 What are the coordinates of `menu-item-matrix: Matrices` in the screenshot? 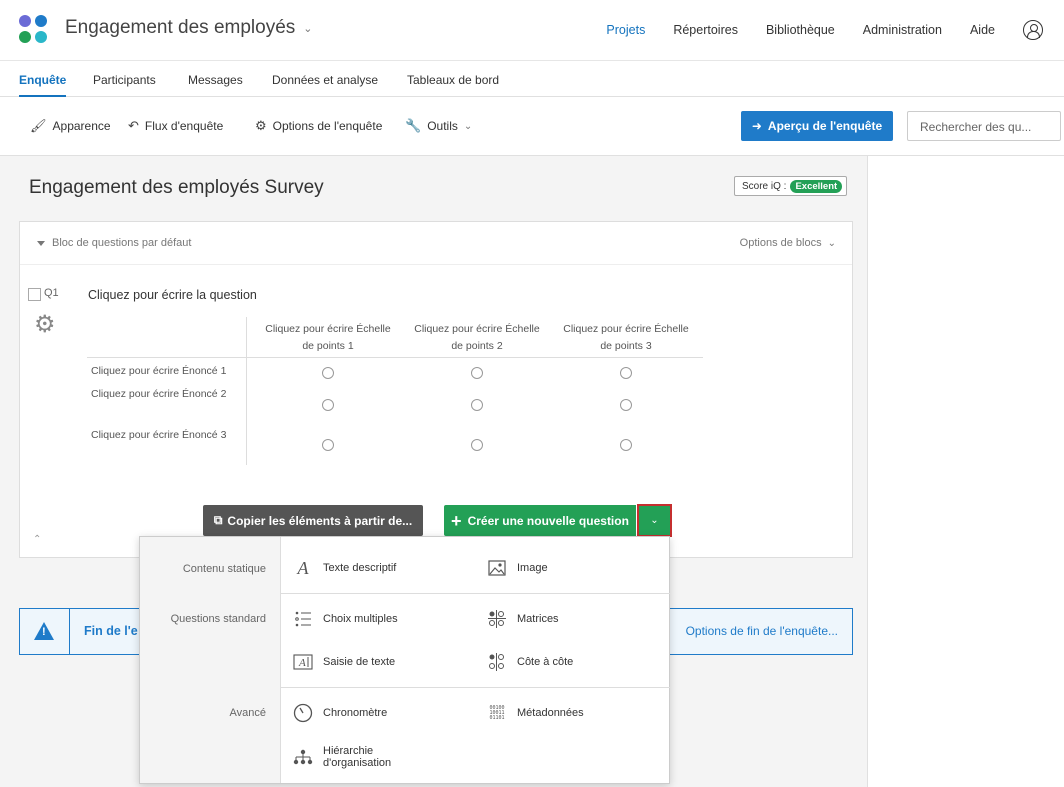 It's located at (523, 619).